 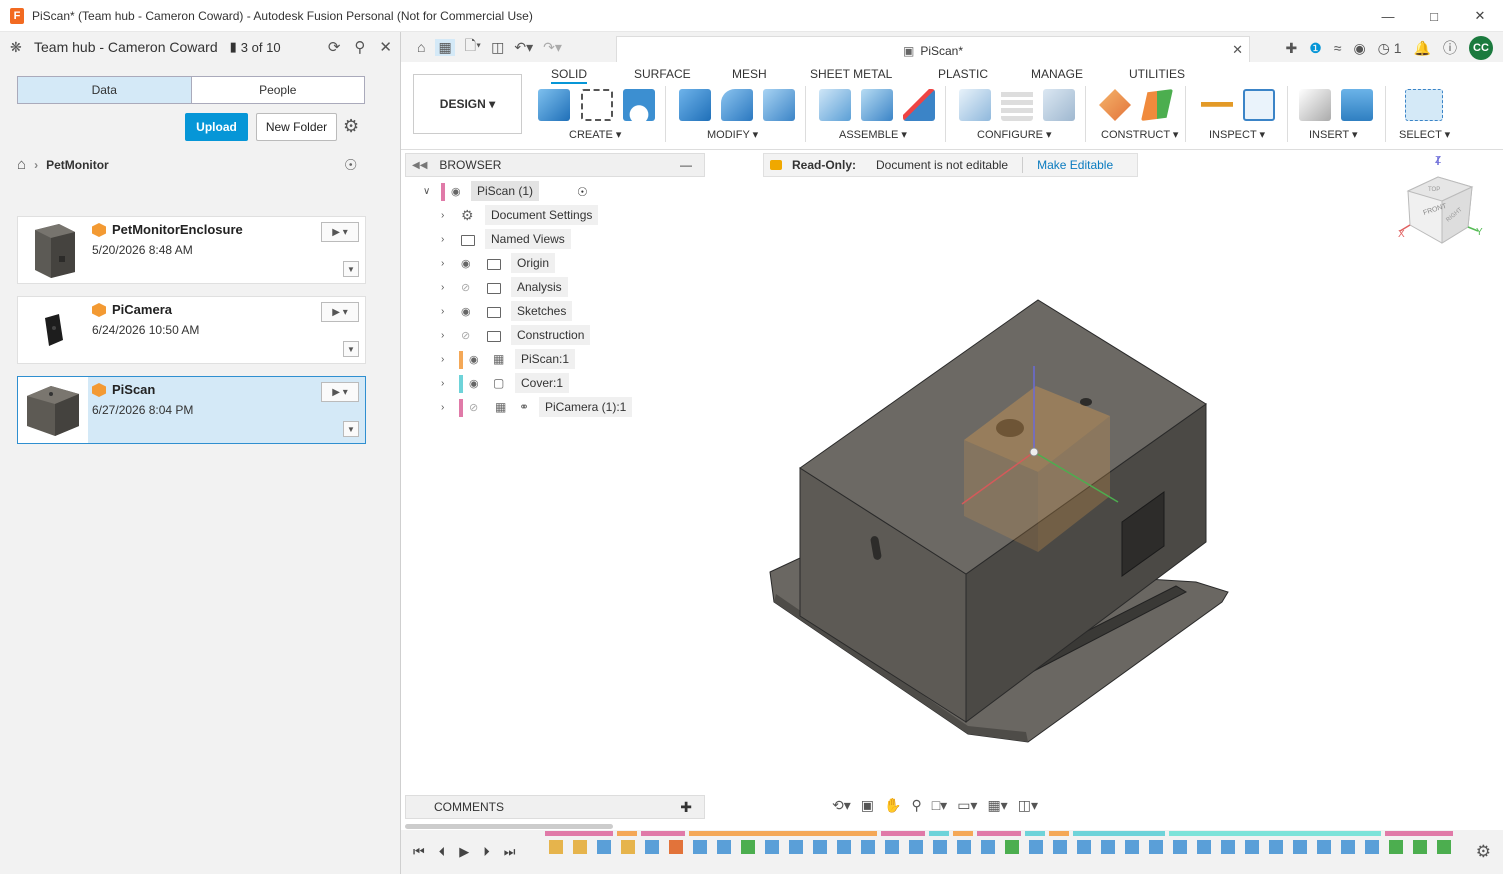 I want to click on file-item-piscan: PiScan 6/27/2026 8:04 PM ▶ ▾ ▼, so click(x=191, y=410).